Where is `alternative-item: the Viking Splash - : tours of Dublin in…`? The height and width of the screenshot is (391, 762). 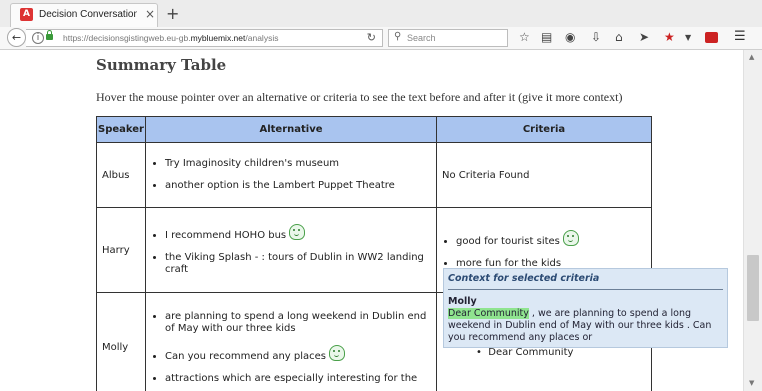 alternative-item: the Viking Splash - : tours of Dublin in… is located at coordinates (298, 264).